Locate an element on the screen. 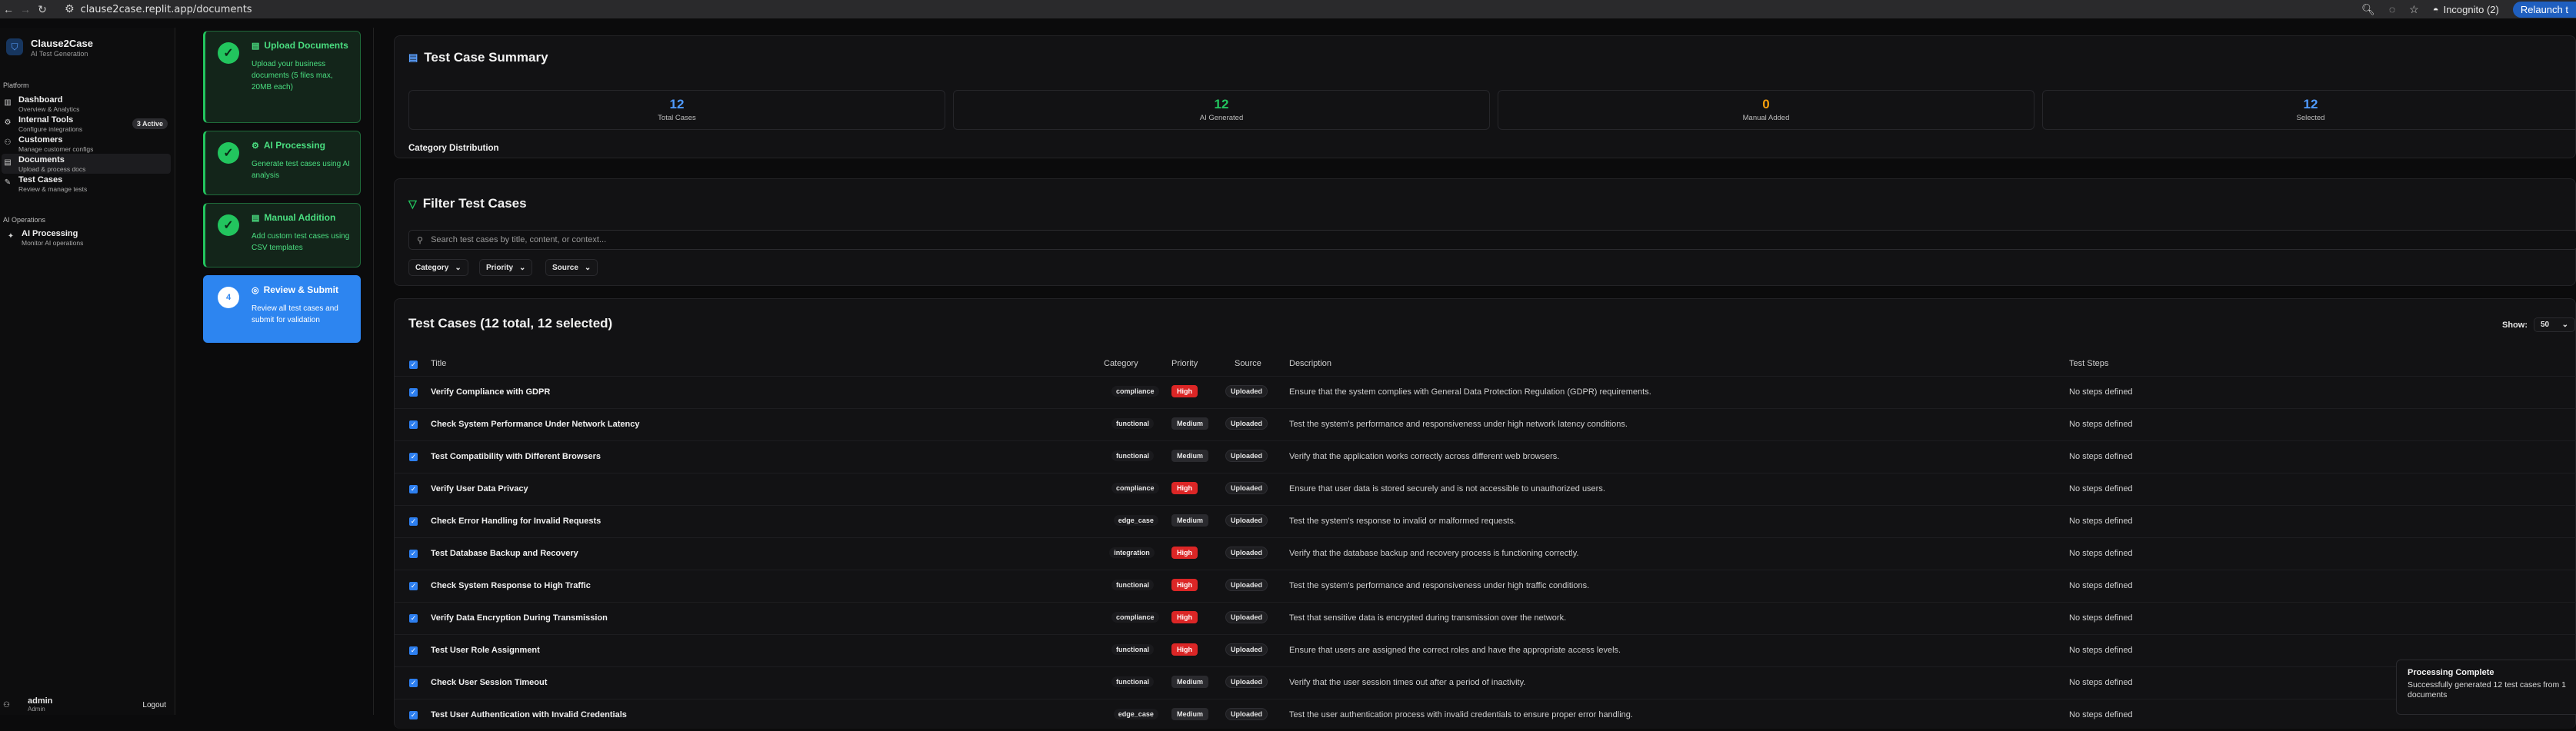  show-label: Show: is located at coordinates (2515, 325).